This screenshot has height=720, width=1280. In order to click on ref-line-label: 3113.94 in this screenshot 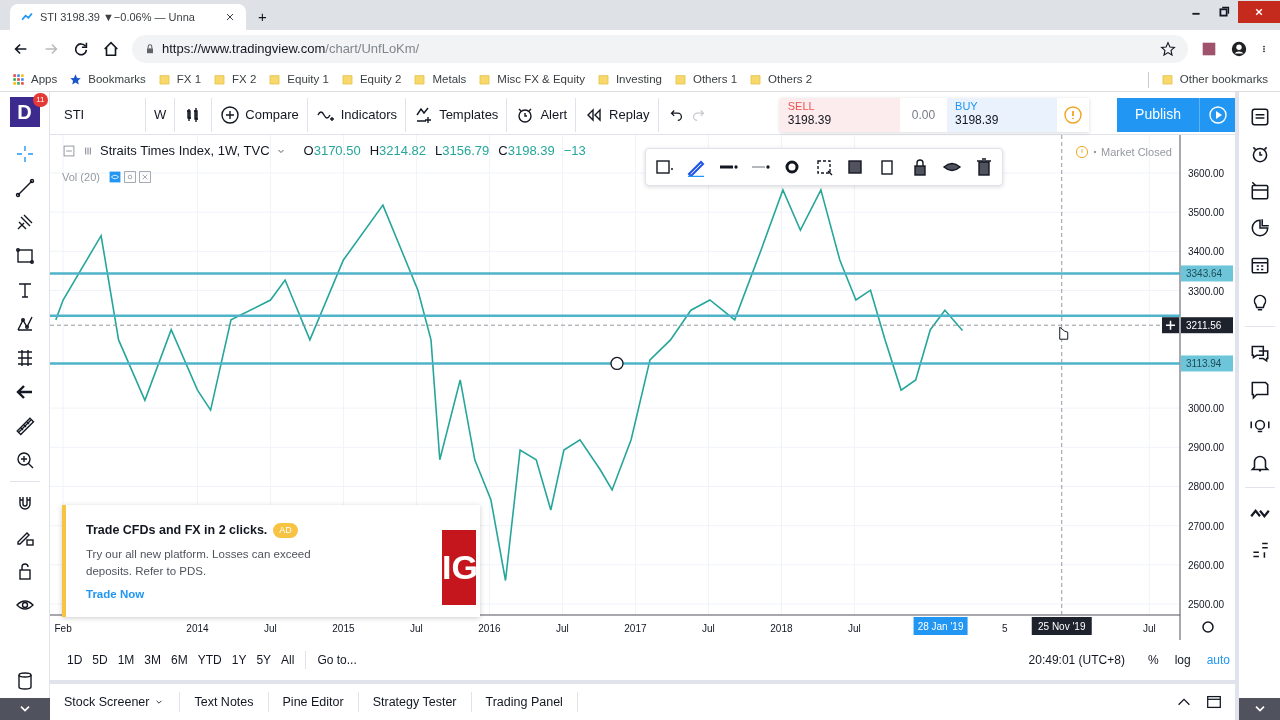, I will do `click(1204, 364)`.